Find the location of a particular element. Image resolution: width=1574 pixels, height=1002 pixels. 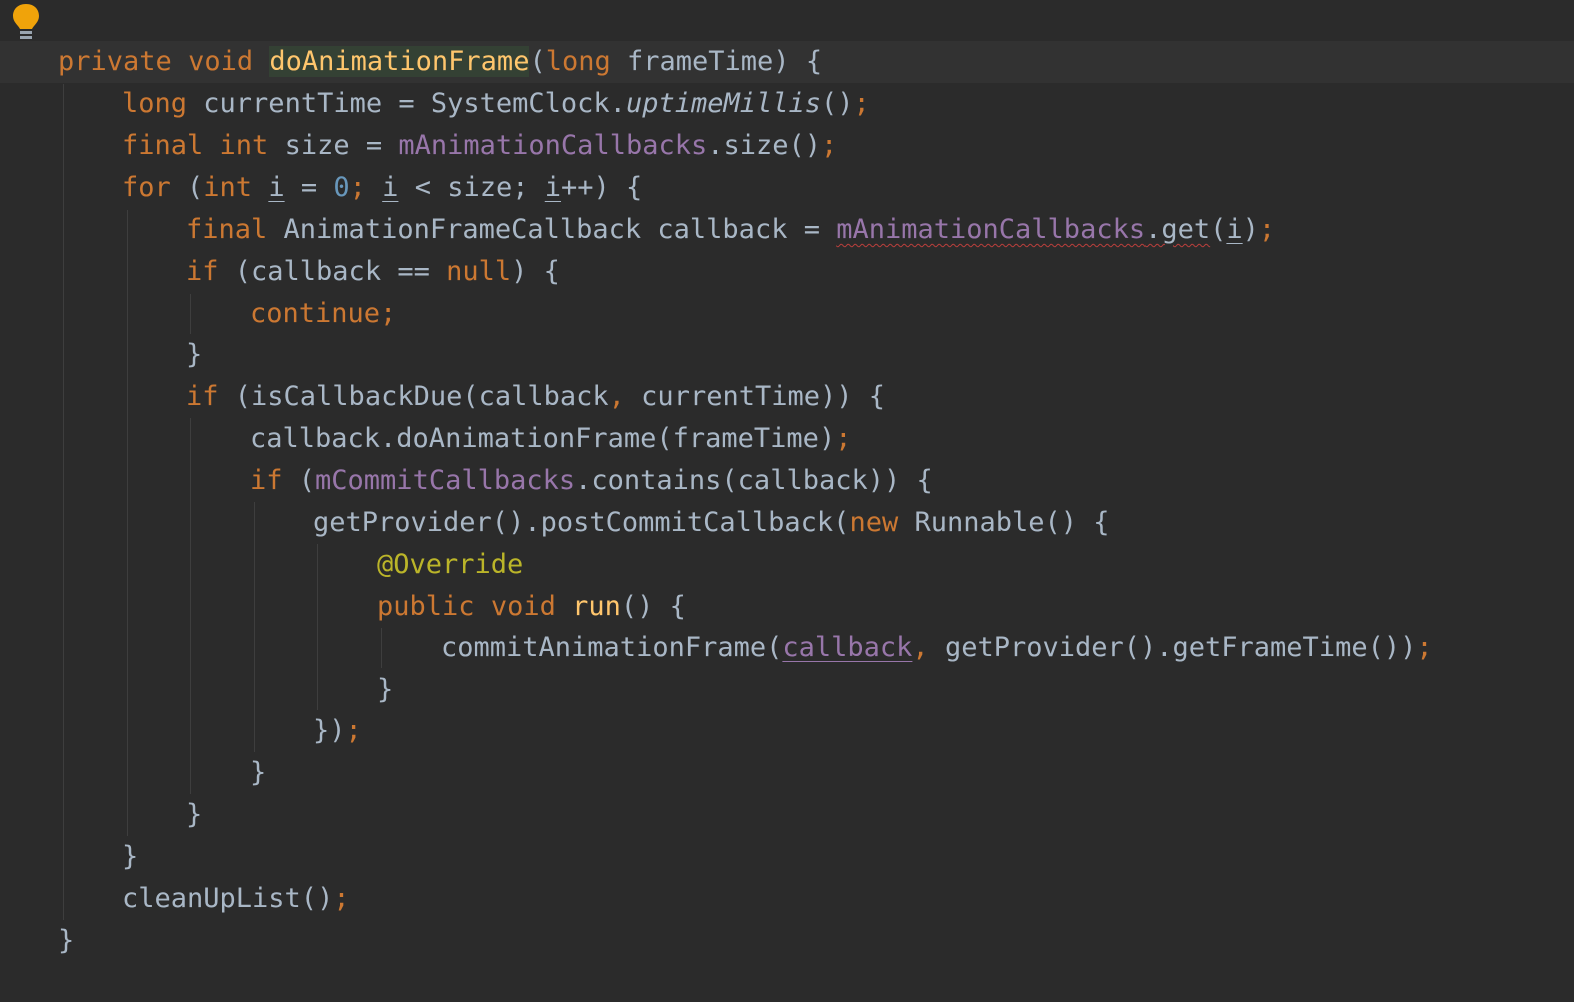

token-text: commitAnimationFrame( is located at coordinates (612, 647).